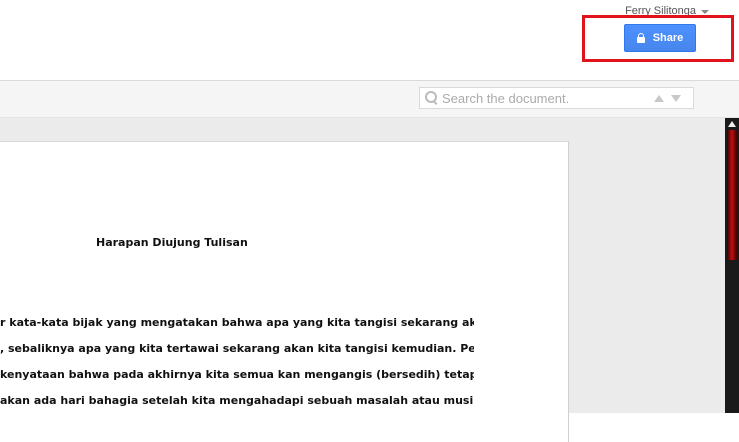 This screenshot has height=442, width=739. What do you see at coordinates (732, 265) in the screenshot?
I see `vertical-scrollbar` at bounding box center [732, 265].